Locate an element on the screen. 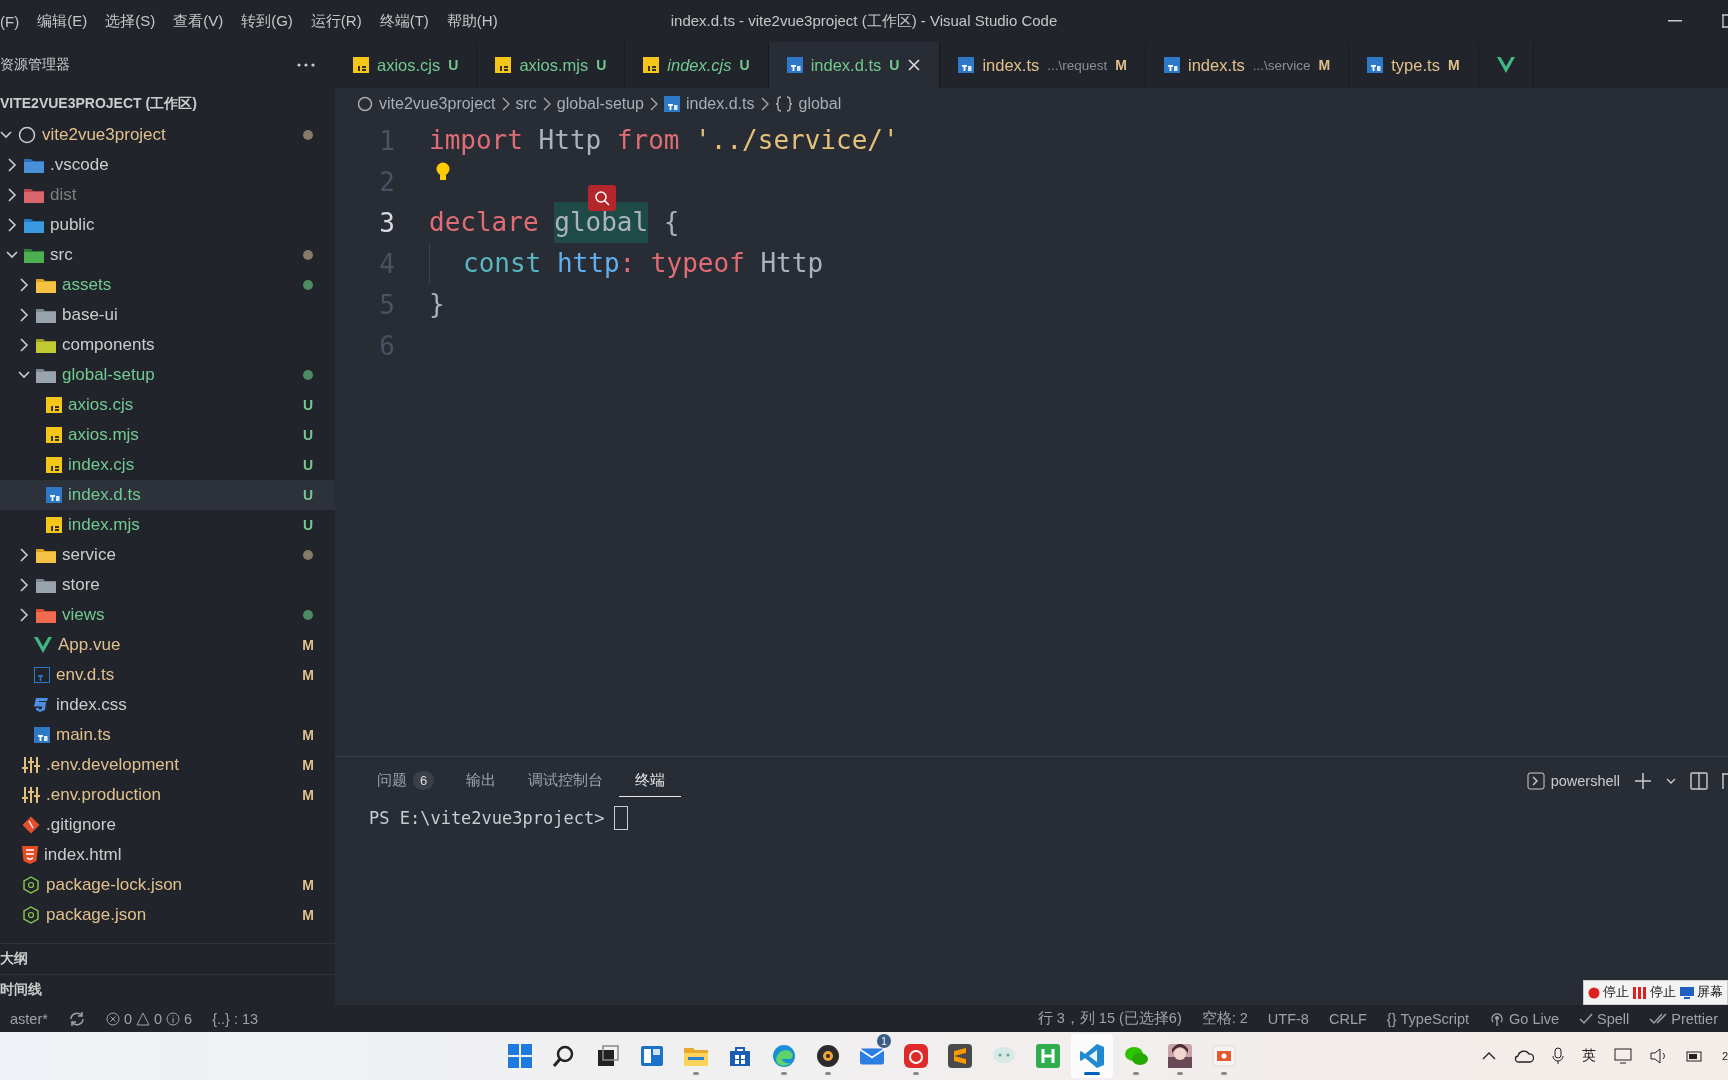  plus-icon is located at coordinates (1643, 781).